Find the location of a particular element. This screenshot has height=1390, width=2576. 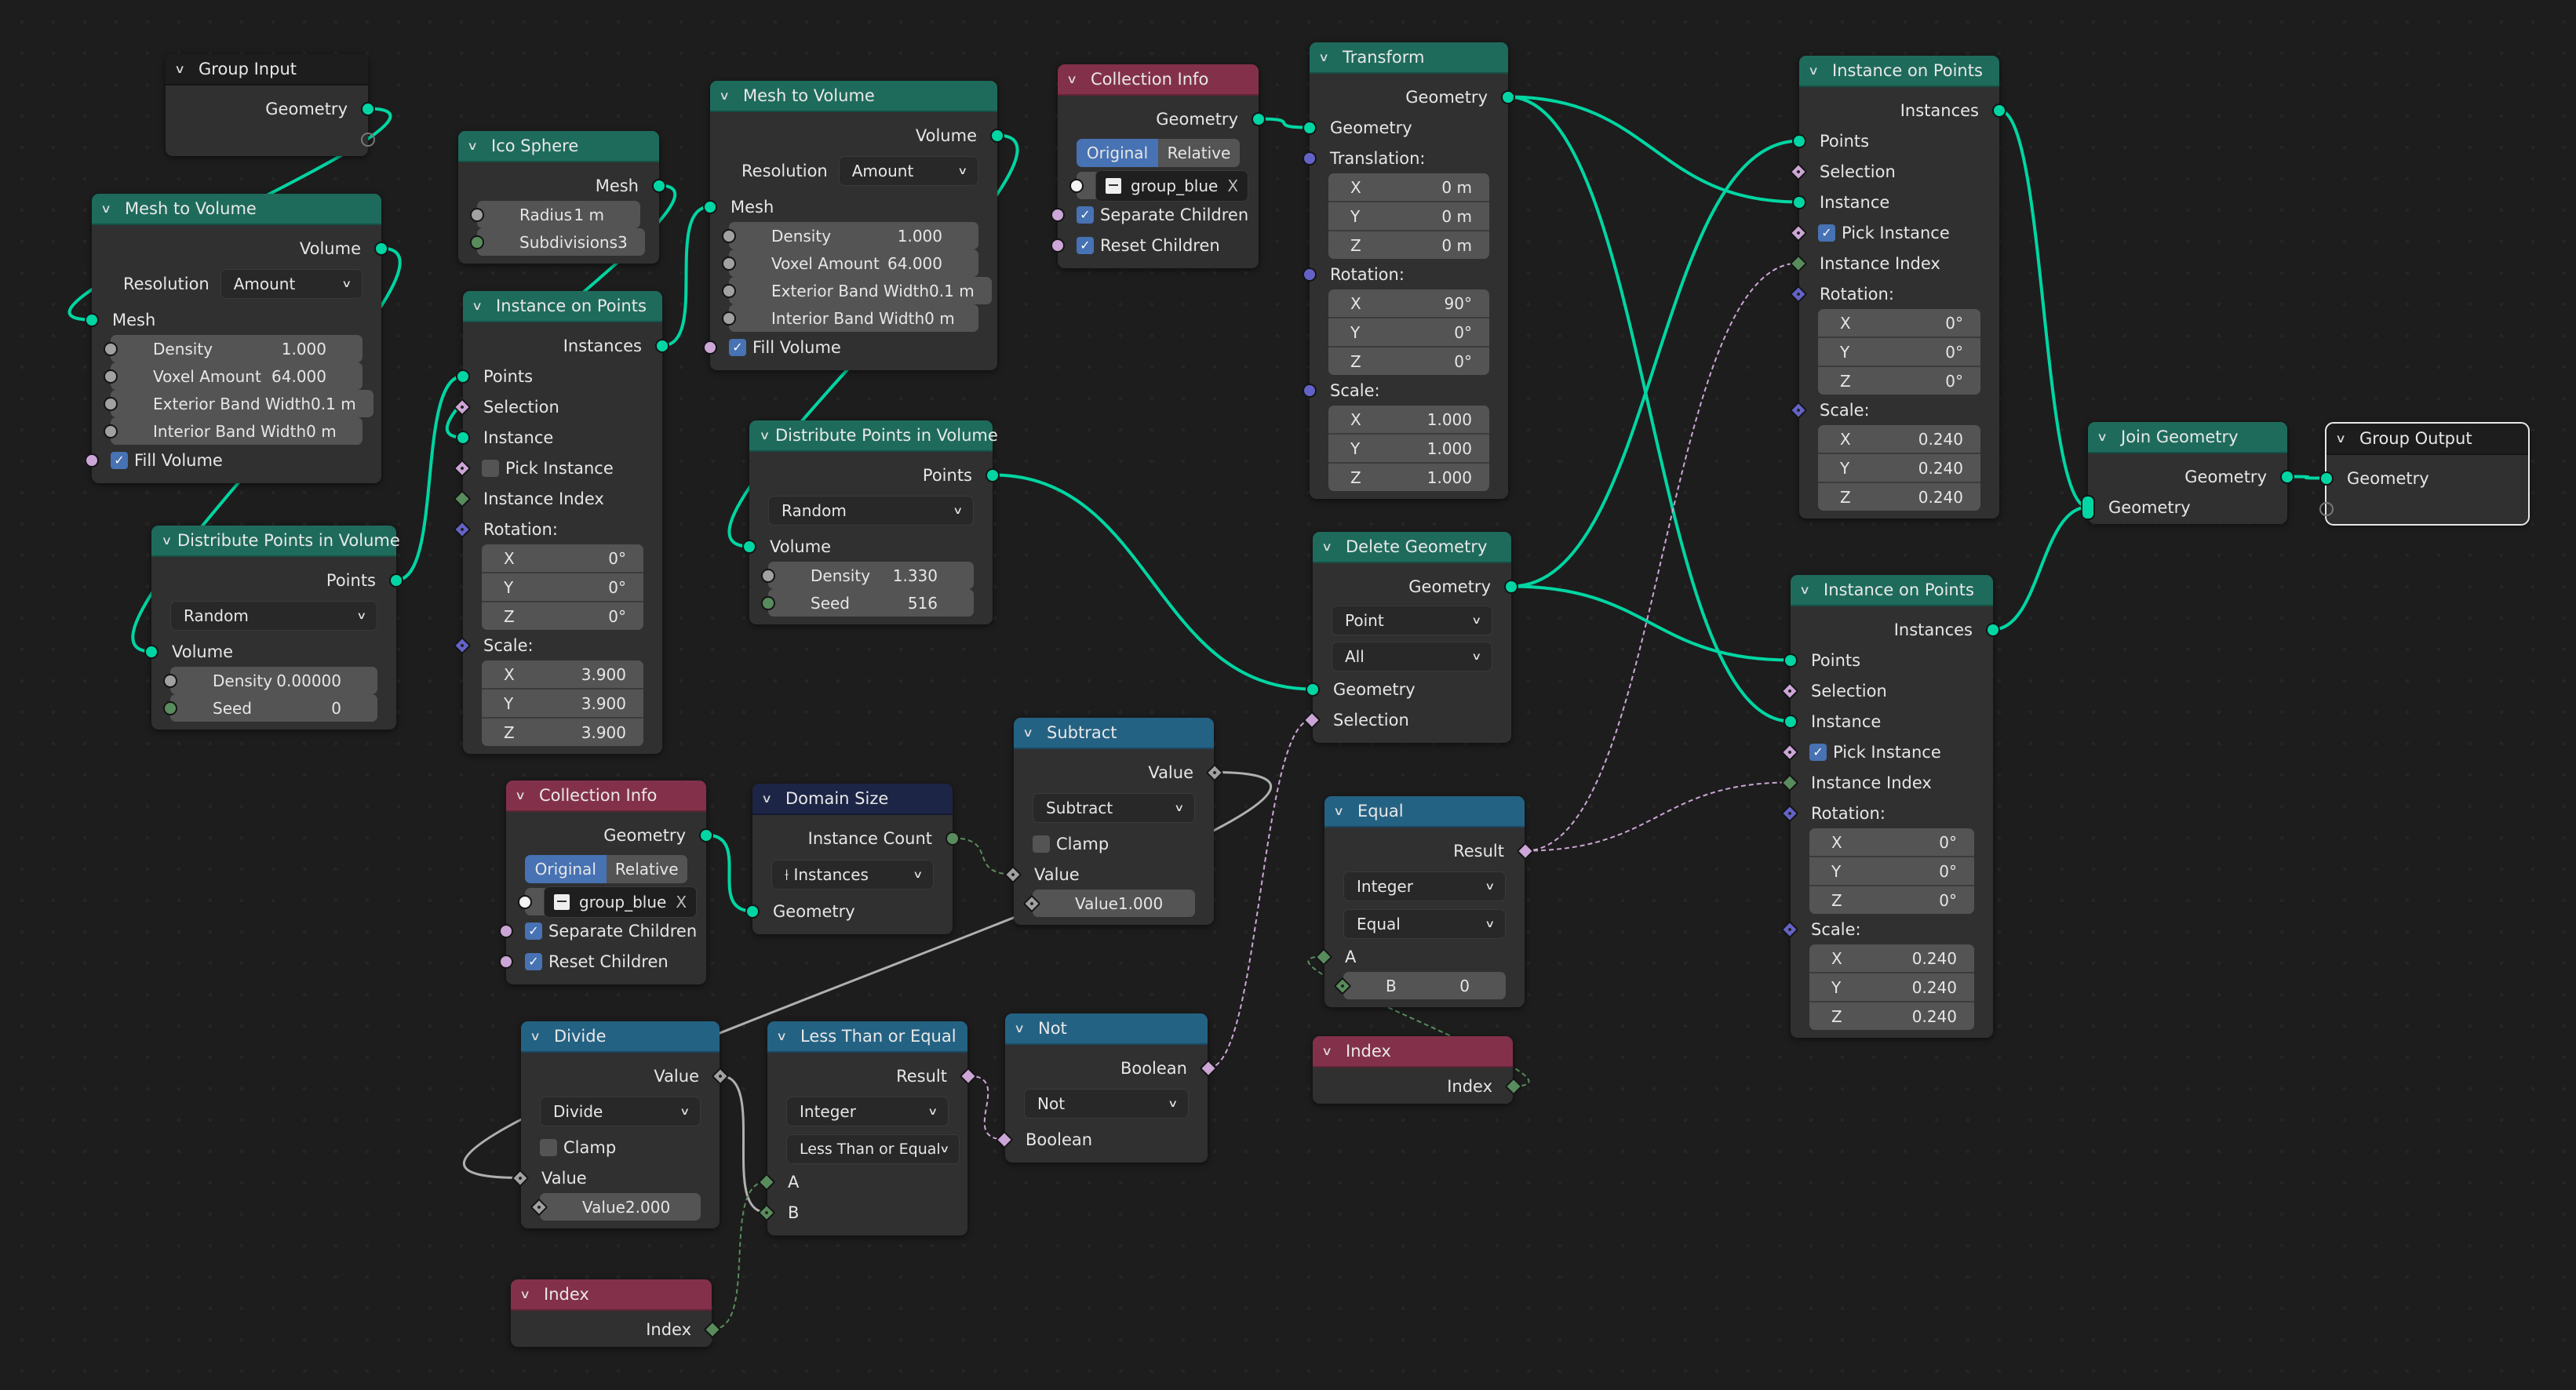

distribute-mode-dropdown: Random ∨ is located at coordinates (273, 616).